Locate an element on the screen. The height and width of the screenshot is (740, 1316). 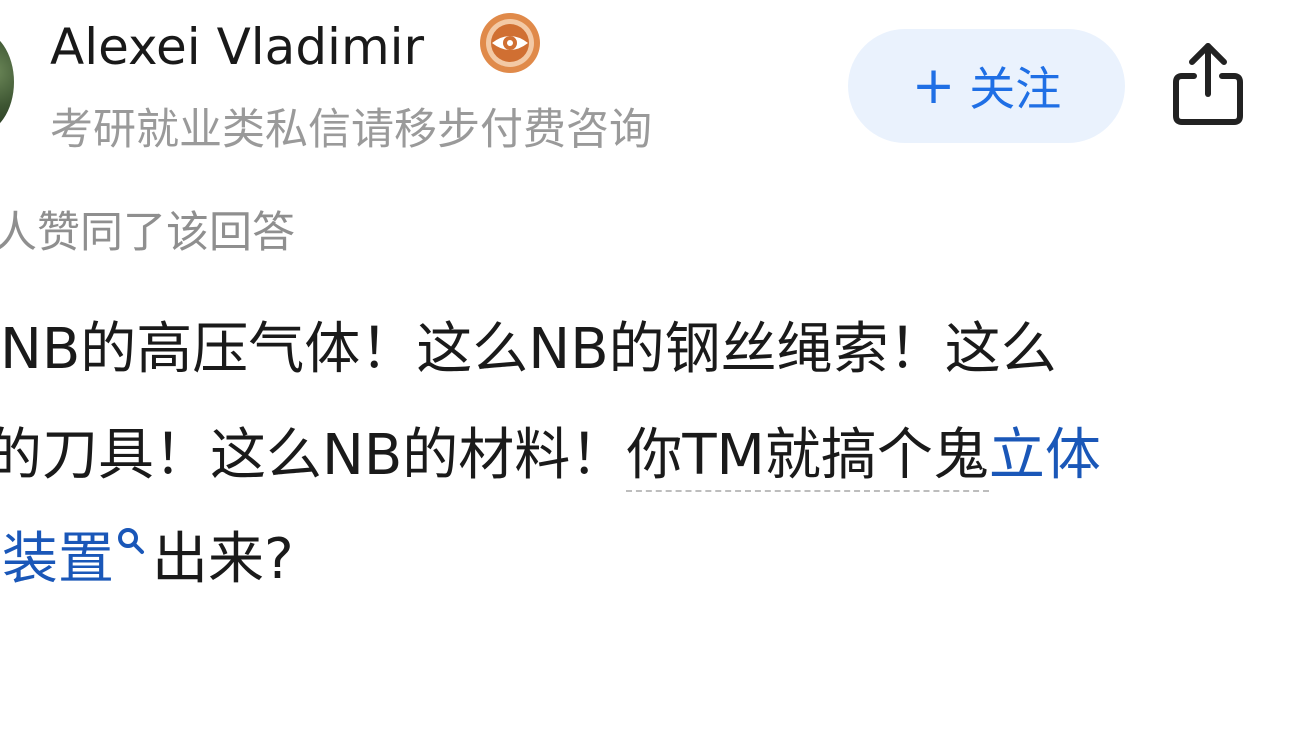
eye-badge-icon is located at coordinates (510, 43).